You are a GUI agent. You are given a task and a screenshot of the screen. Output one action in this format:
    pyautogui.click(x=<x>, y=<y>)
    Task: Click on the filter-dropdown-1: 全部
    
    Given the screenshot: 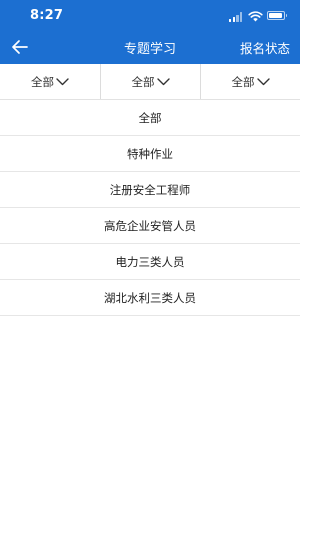 What is the action you would take?
    pyautogui.click(x=50, y=81)
    